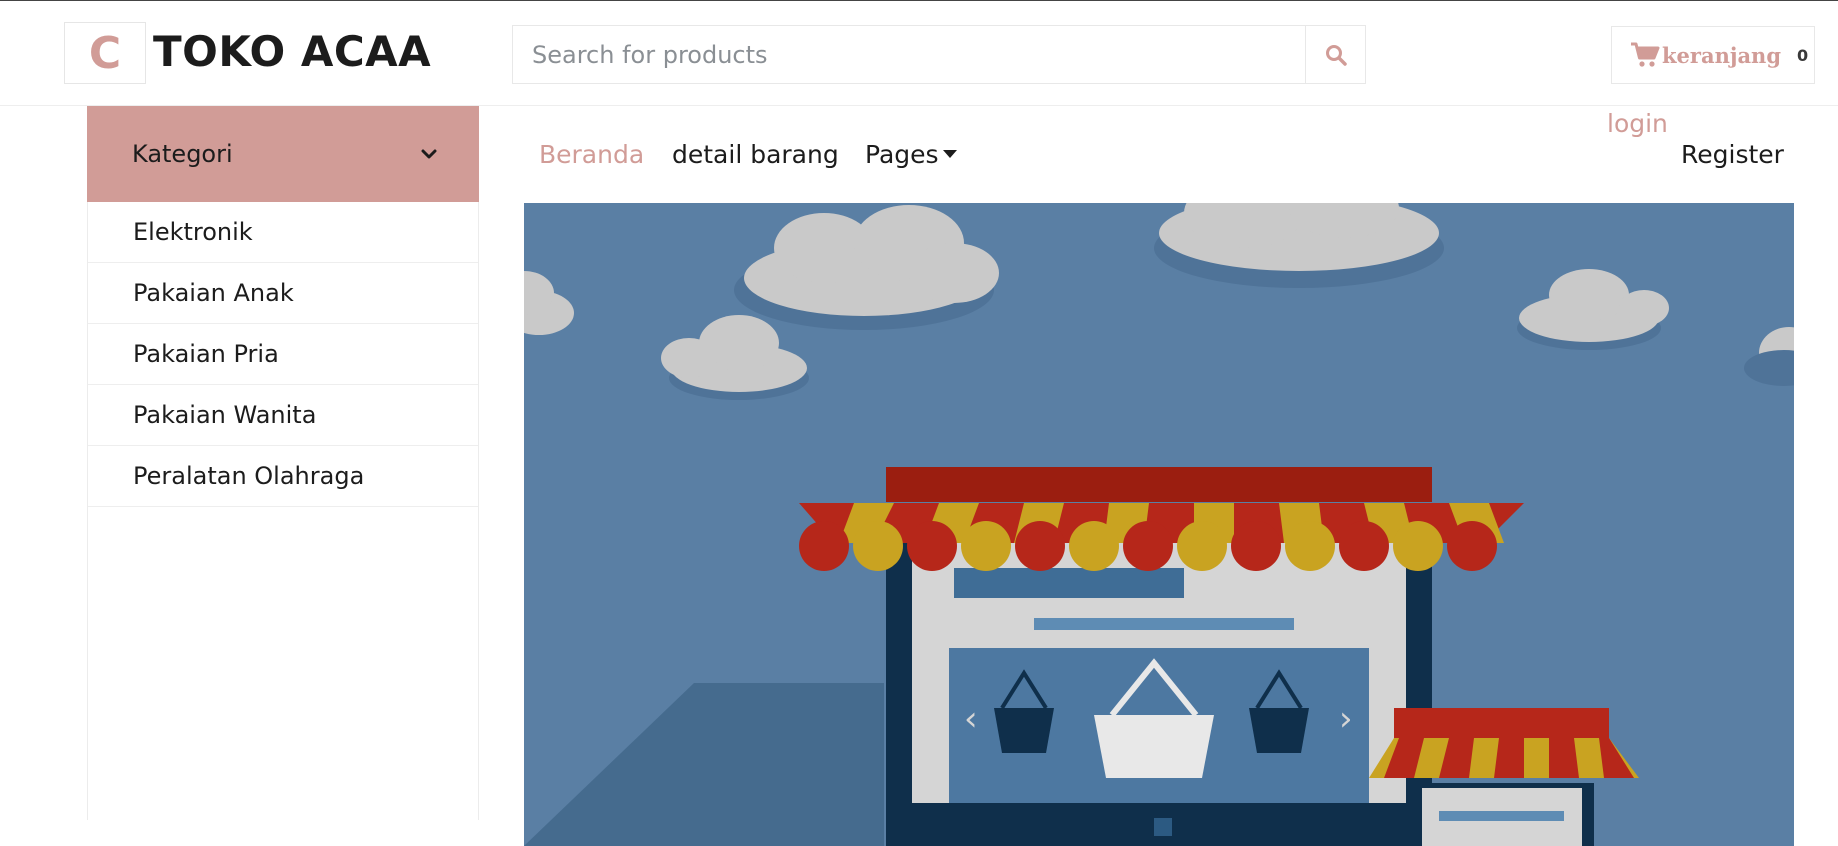 The width and height of the screenshot is (1838, 846). Describe the element at coordinates (971, 719) in the screenshot. I see `chevron-left-icon: ‹` at that location.